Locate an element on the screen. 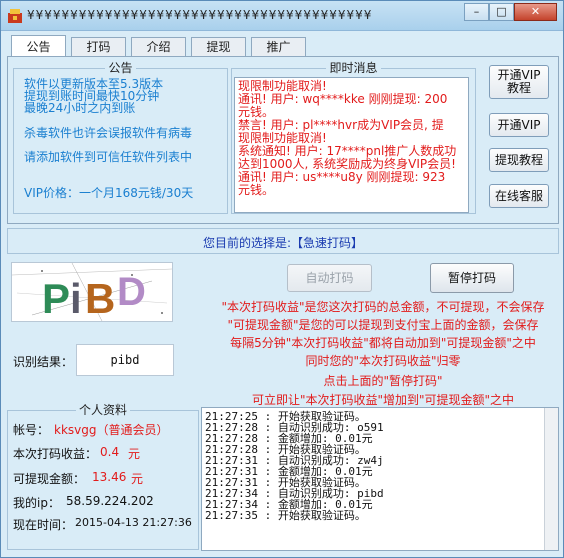 The height and width of the screenshot is (558, 564). online-service-button: 在线客服 is located at coordinates (519, 196).